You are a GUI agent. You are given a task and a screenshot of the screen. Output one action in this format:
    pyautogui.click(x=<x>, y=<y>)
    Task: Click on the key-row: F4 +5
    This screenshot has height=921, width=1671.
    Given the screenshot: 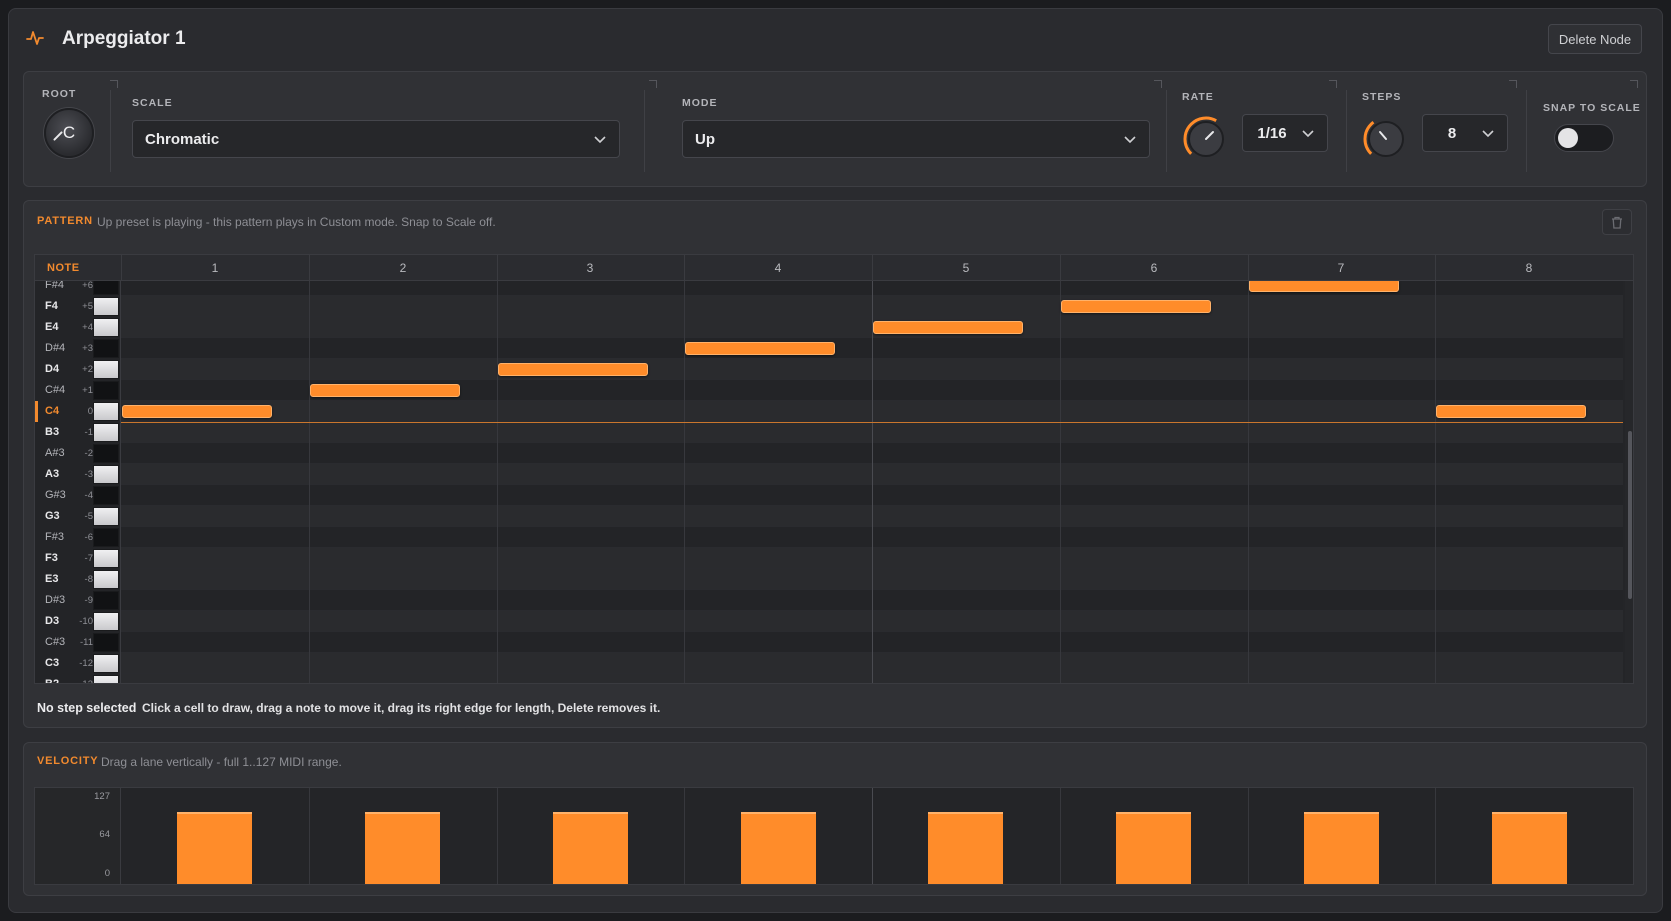 What is the action you would take?
    pyautogui.click(x=78, y=306)
    